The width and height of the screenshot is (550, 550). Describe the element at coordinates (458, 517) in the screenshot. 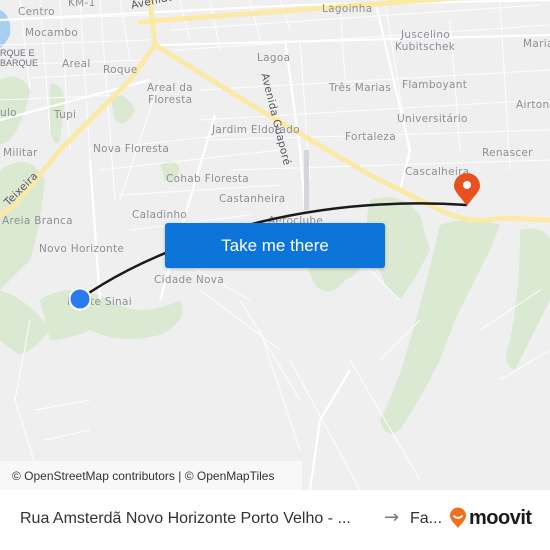

I see `moovit-pin-icon` at that location.